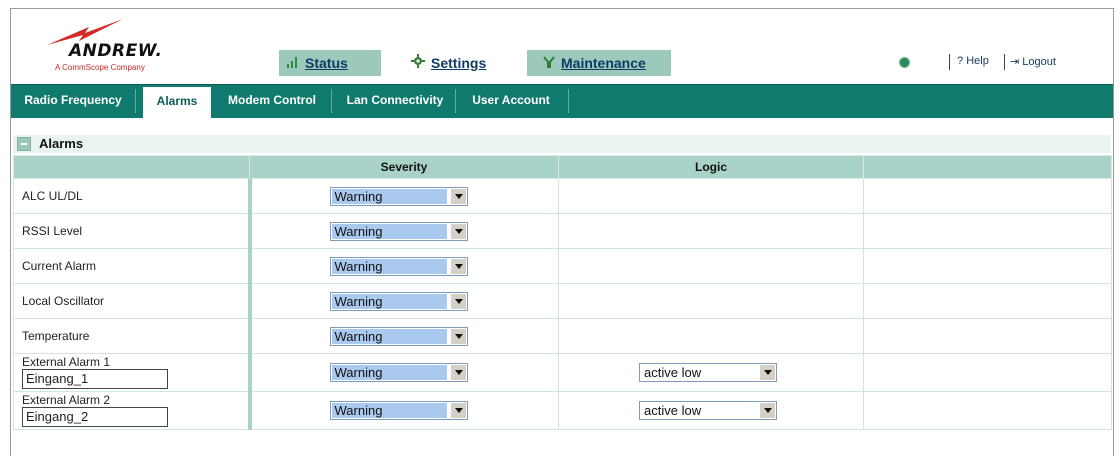 The width and height of the screenshot is (1120, 456). I want to click on brand-name: ANDREW., so click(116, 51).